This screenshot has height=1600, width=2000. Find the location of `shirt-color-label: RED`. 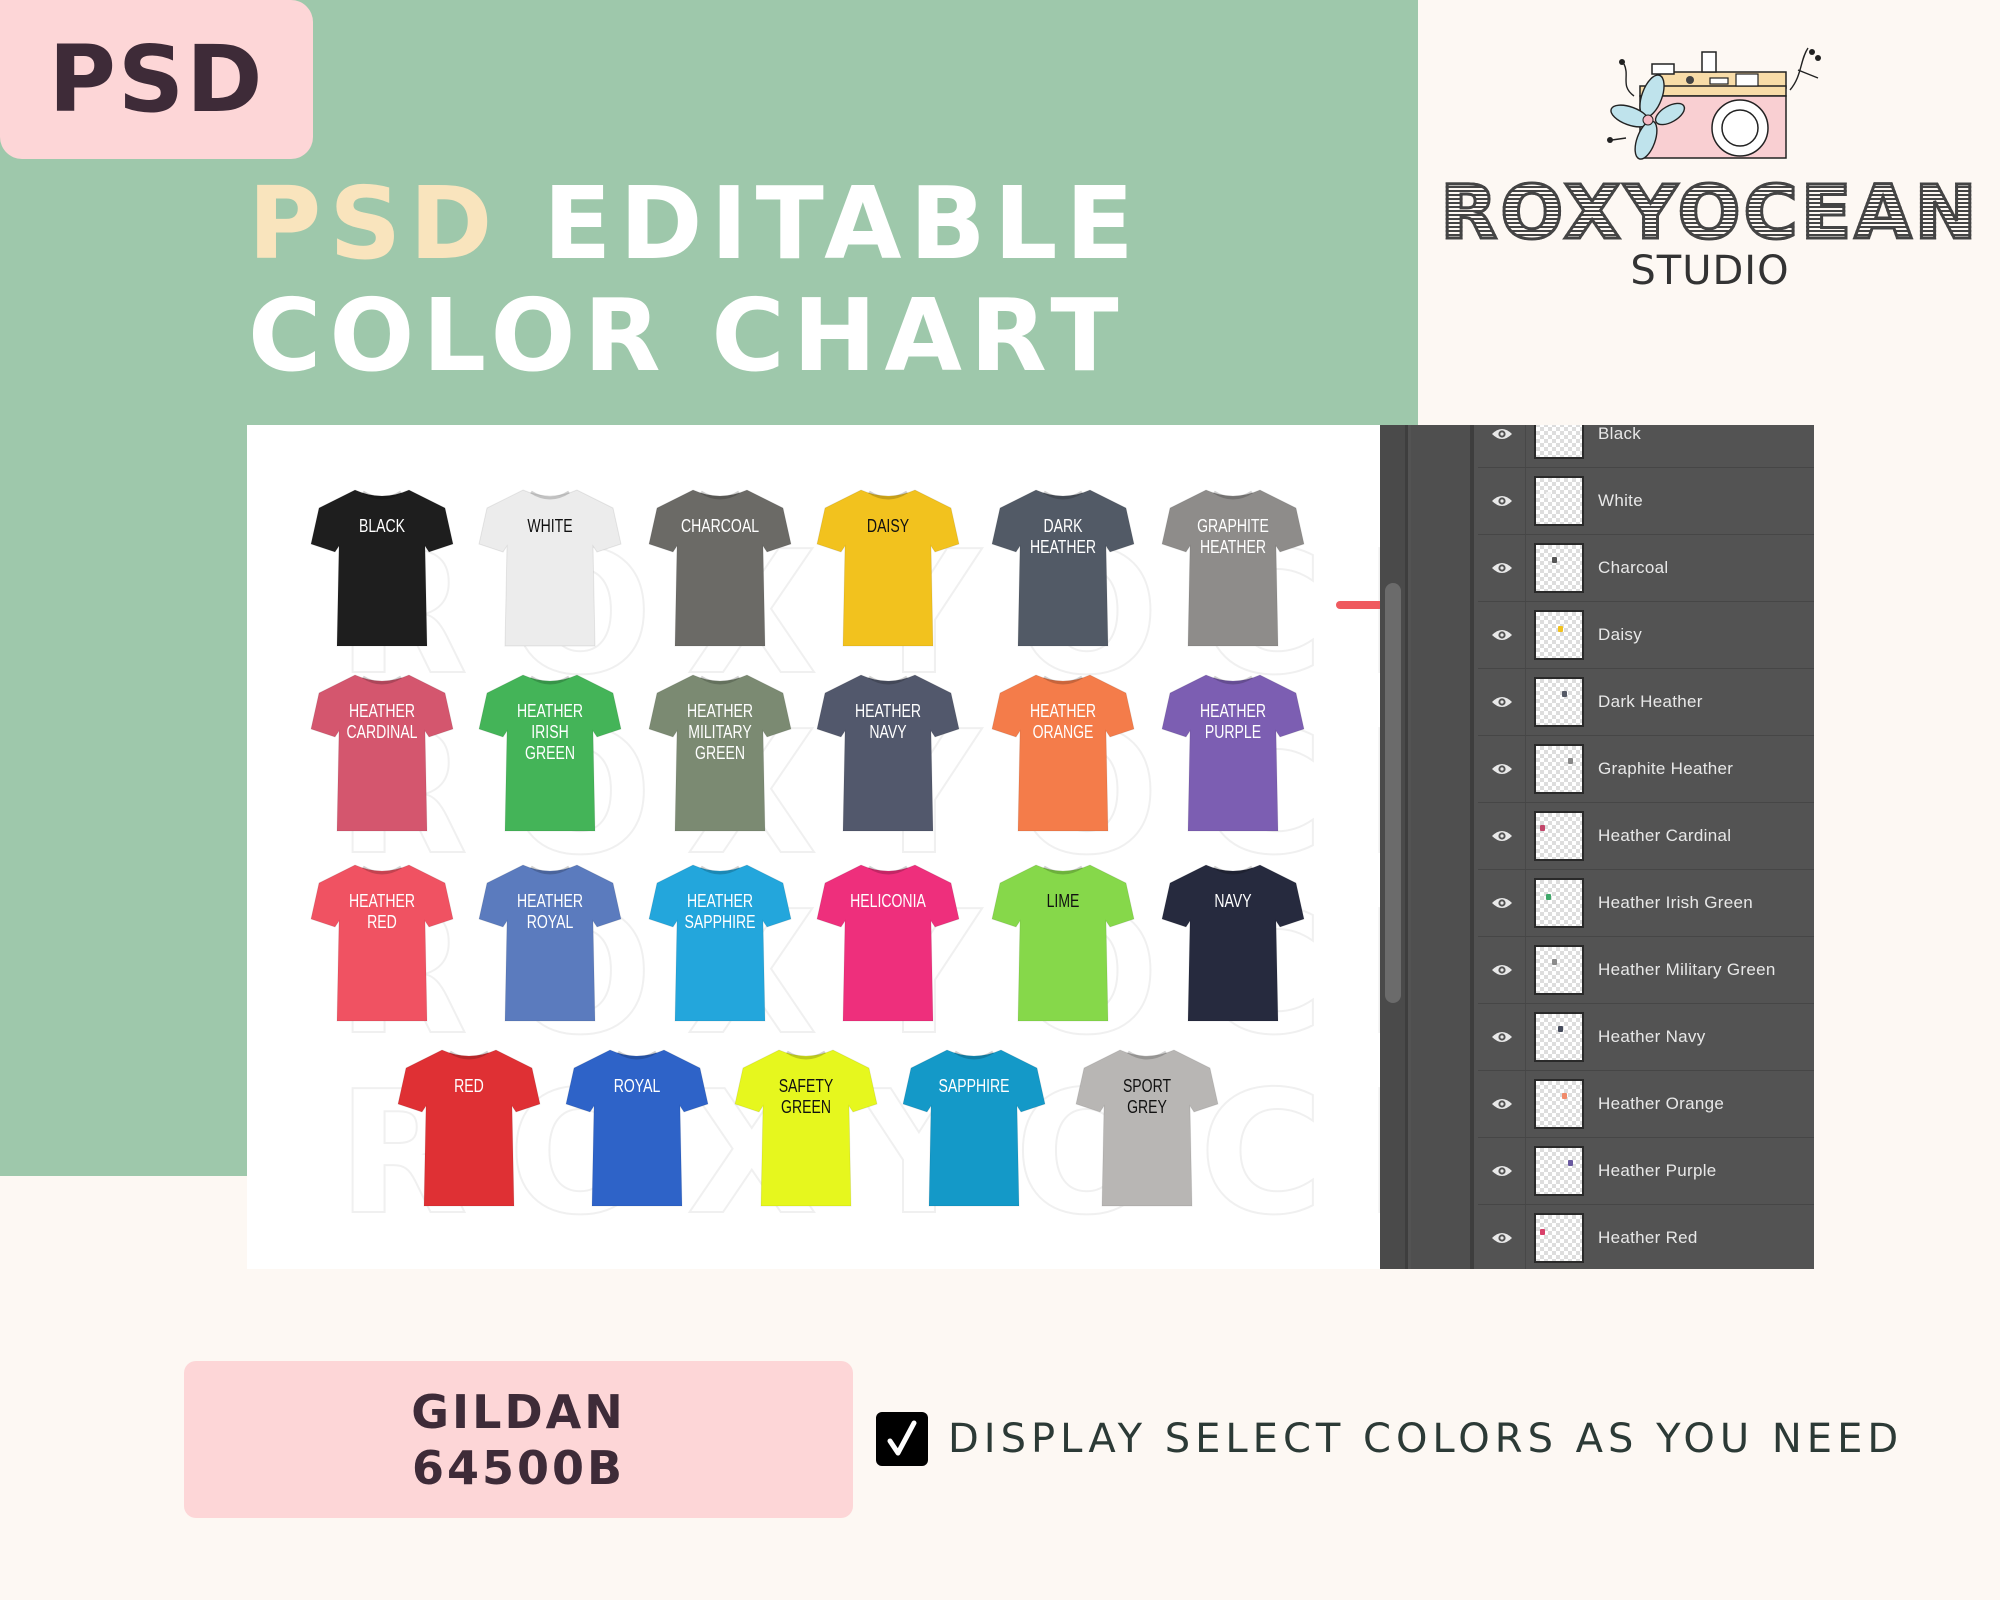

shirt-color-label: RED is located at coordinates (469, 1086).